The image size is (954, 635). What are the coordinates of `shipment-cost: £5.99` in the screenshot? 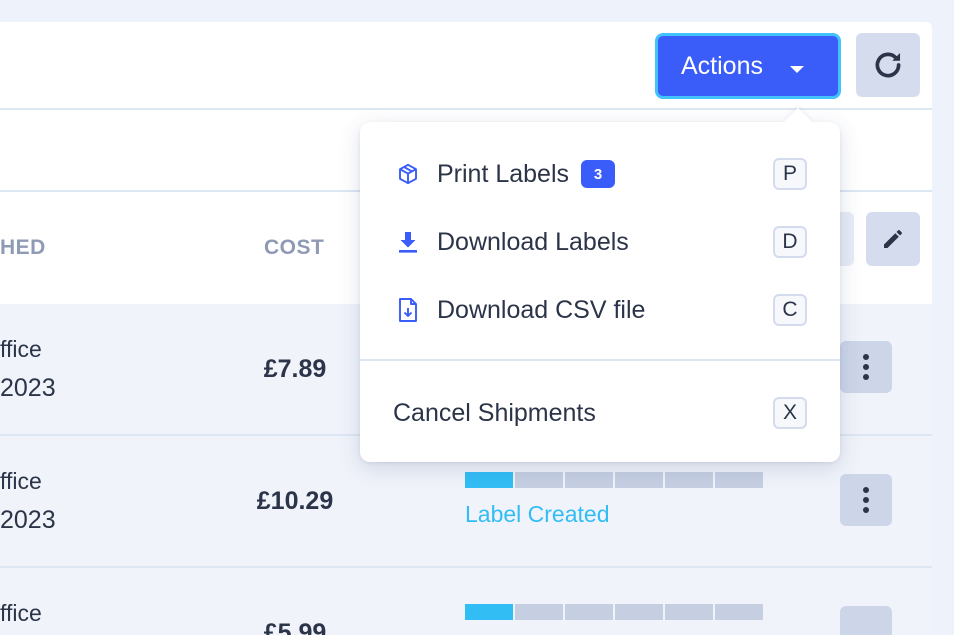 It's located at (295, 627).